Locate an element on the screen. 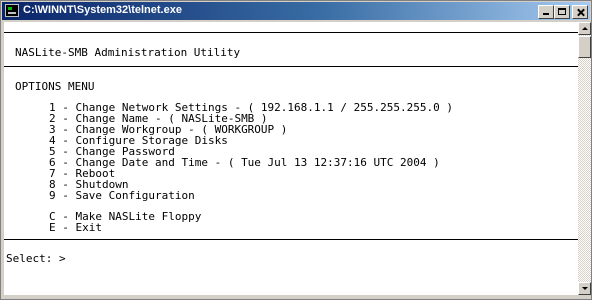 The width and height of the screenshot is (592, 300). vertical-scrollbar is located at coordinates (584, 158).